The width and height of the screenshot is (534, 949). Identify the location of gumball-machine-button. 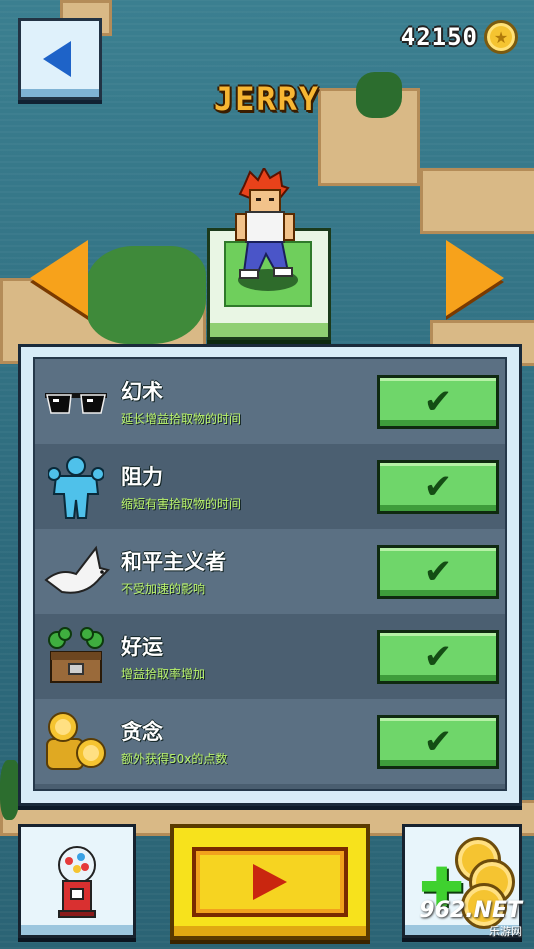
(77, 881).